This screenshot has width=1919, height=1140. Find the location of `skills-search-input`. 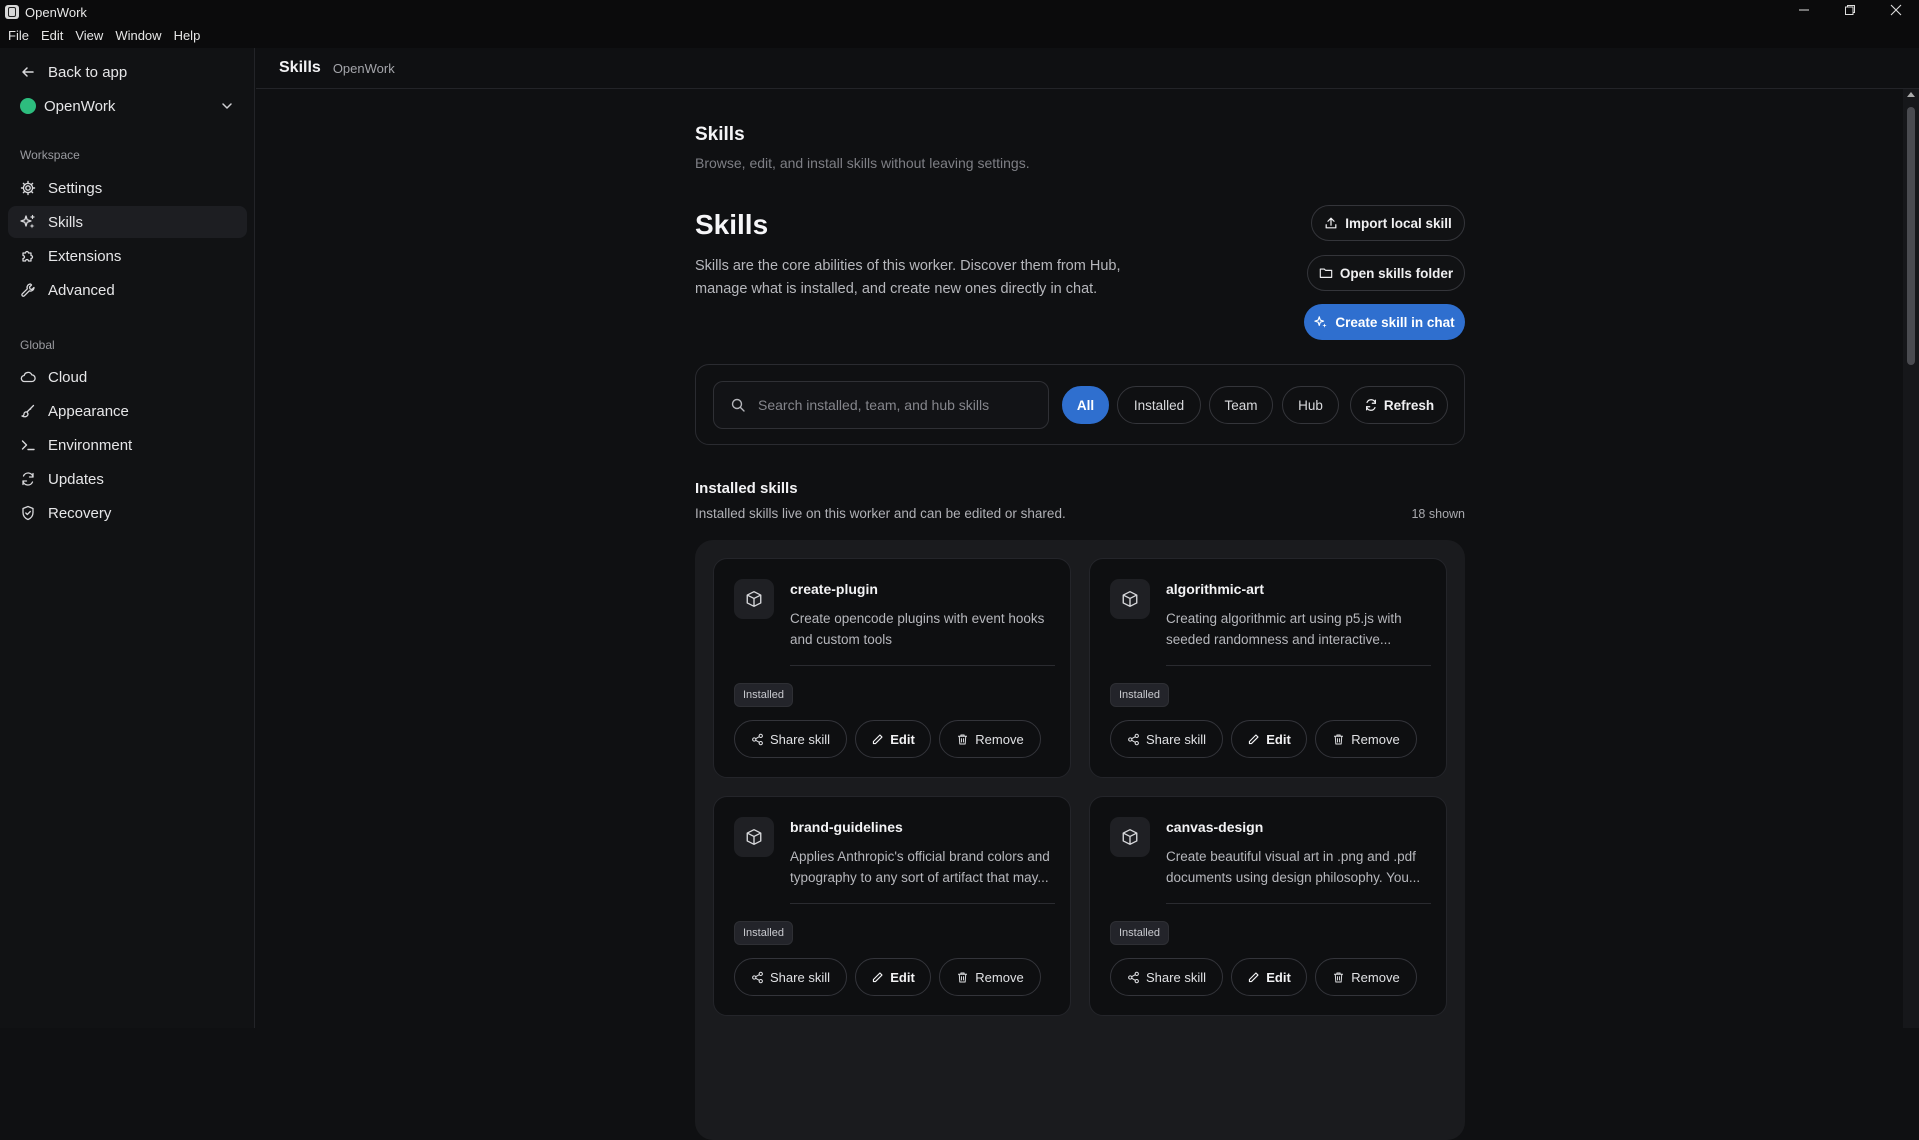

skills-search-input is located at coordinates (898, 405).